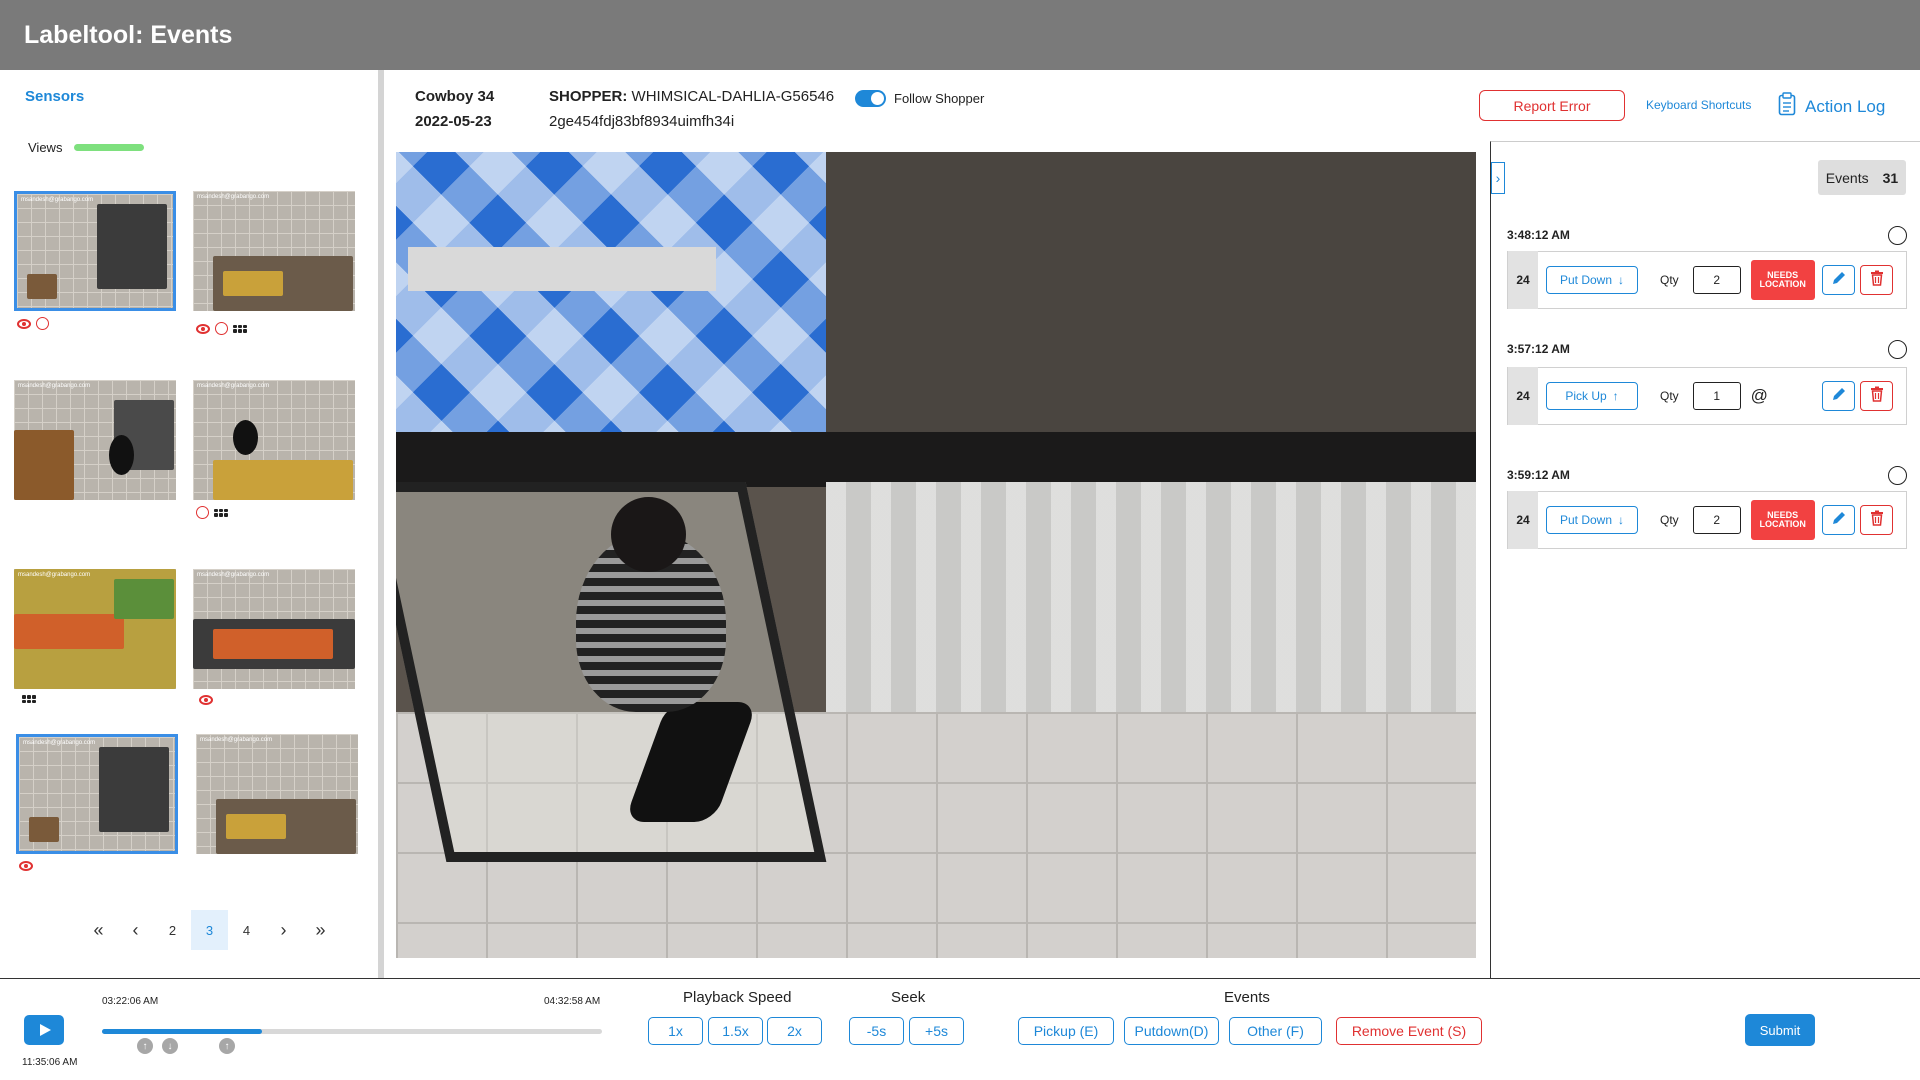 Image resolution: width=1920 pixels, height=1080 pixels. Describe the element at coordinates (109, 147) in the screenshot. I see `views-progress-bar` at that location.